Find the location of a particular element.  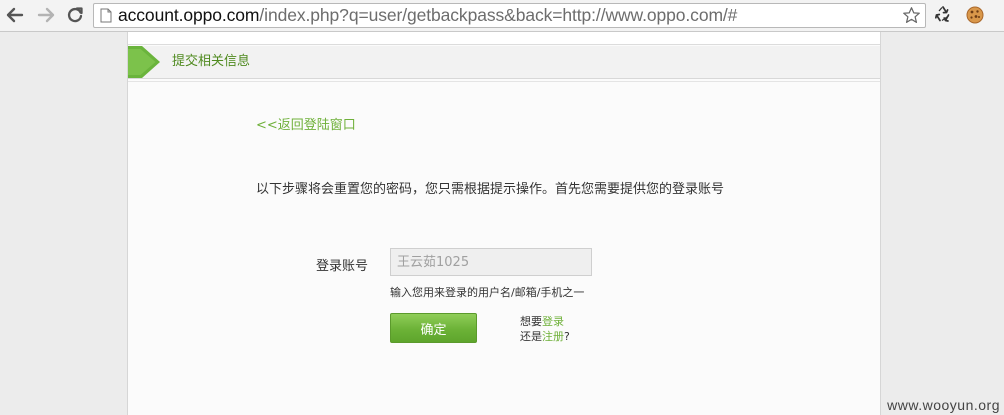

watermark: www.wooyun.org is located at coordinates (943, 405).